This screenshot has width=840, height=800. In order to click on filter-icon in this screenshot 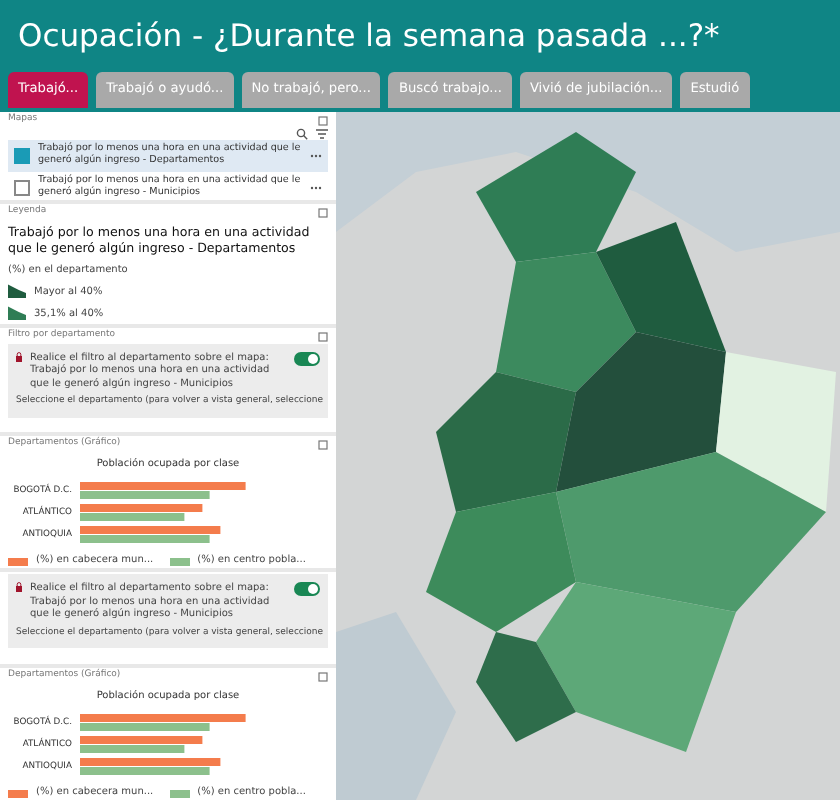, I will do `click(322, 133)`.